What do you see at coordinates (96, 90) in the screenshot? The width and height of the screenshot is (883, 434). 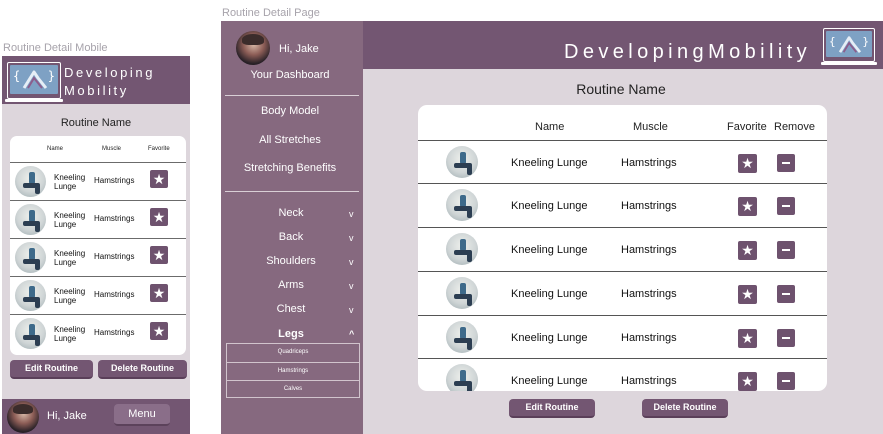 I see `brand-name-line2: Mobility` at bounding box center [96, 90].